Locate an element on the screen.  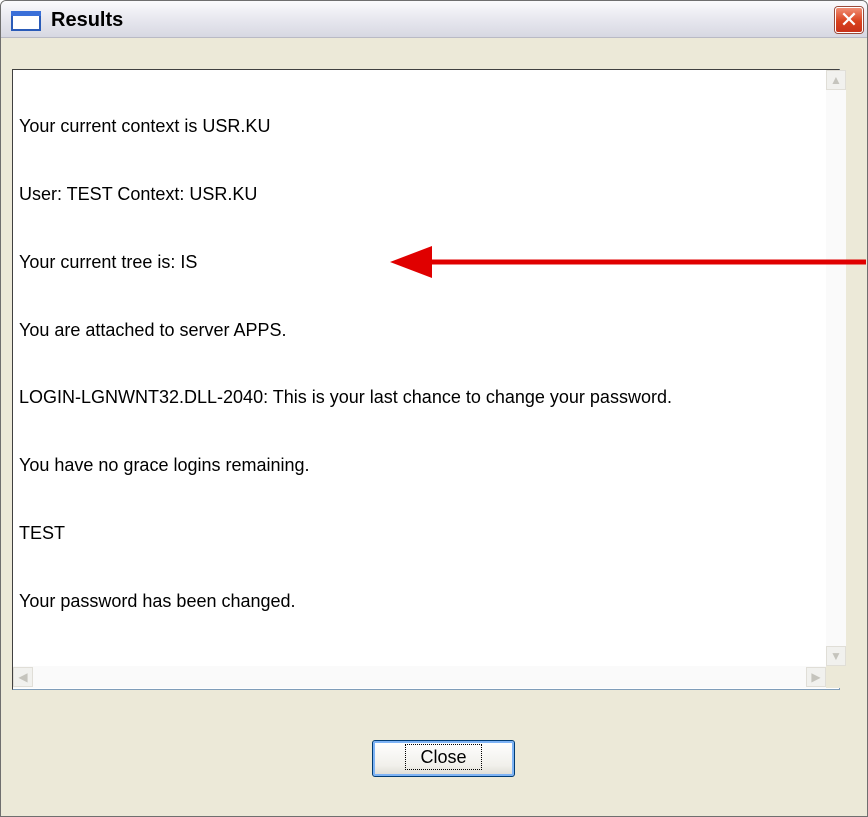
output-line: Your password has been changed. is located at coordinates (157, 600).